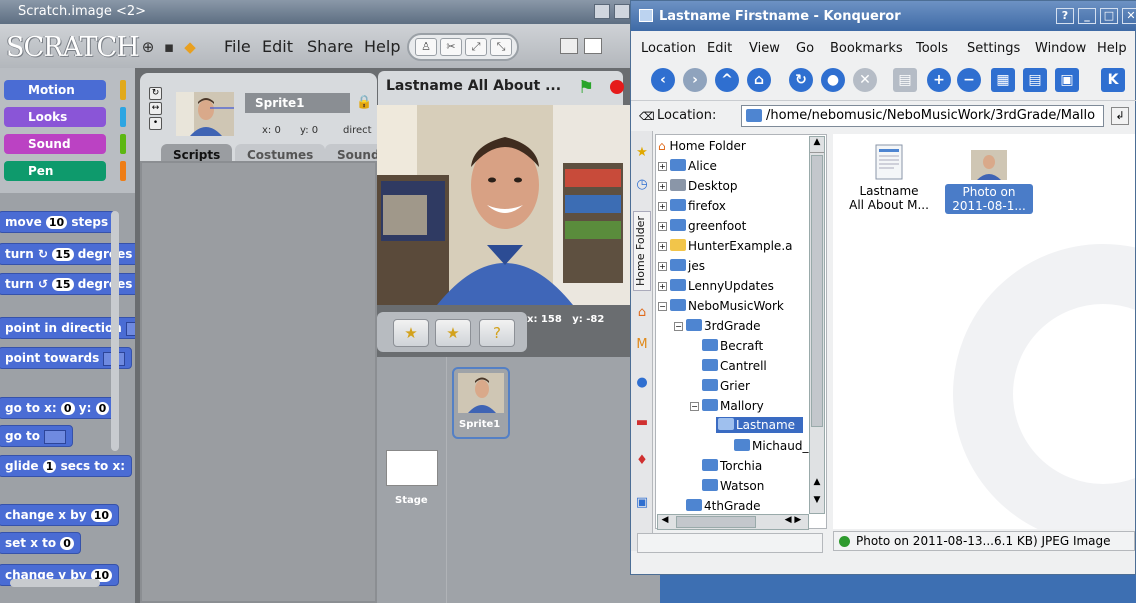  What do you see at coordinates (681, 266) in the screenshot?
I see `tree-item: + jes` at bounding box center [681, 266].